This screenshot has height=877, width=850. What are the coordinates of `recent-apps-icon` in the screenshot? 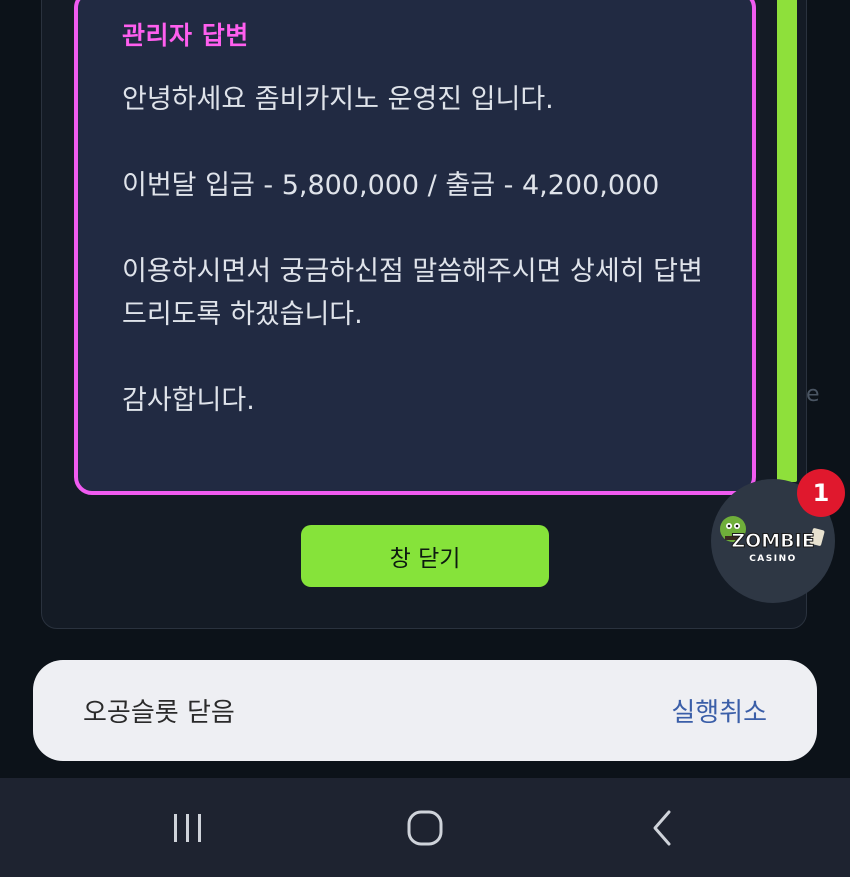 It's located at (188, 828).